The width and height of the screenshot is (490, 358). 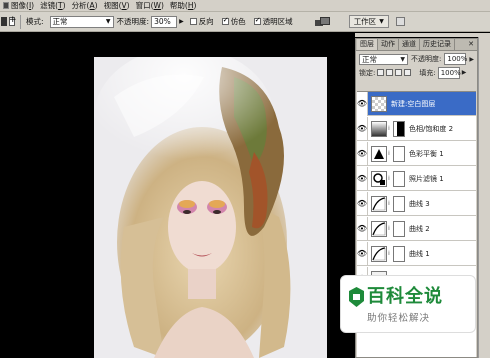 What do you see at coordinates (322, 21) in the screenshot?
I see `palette-well-icon` at bounding box center [322, 21].